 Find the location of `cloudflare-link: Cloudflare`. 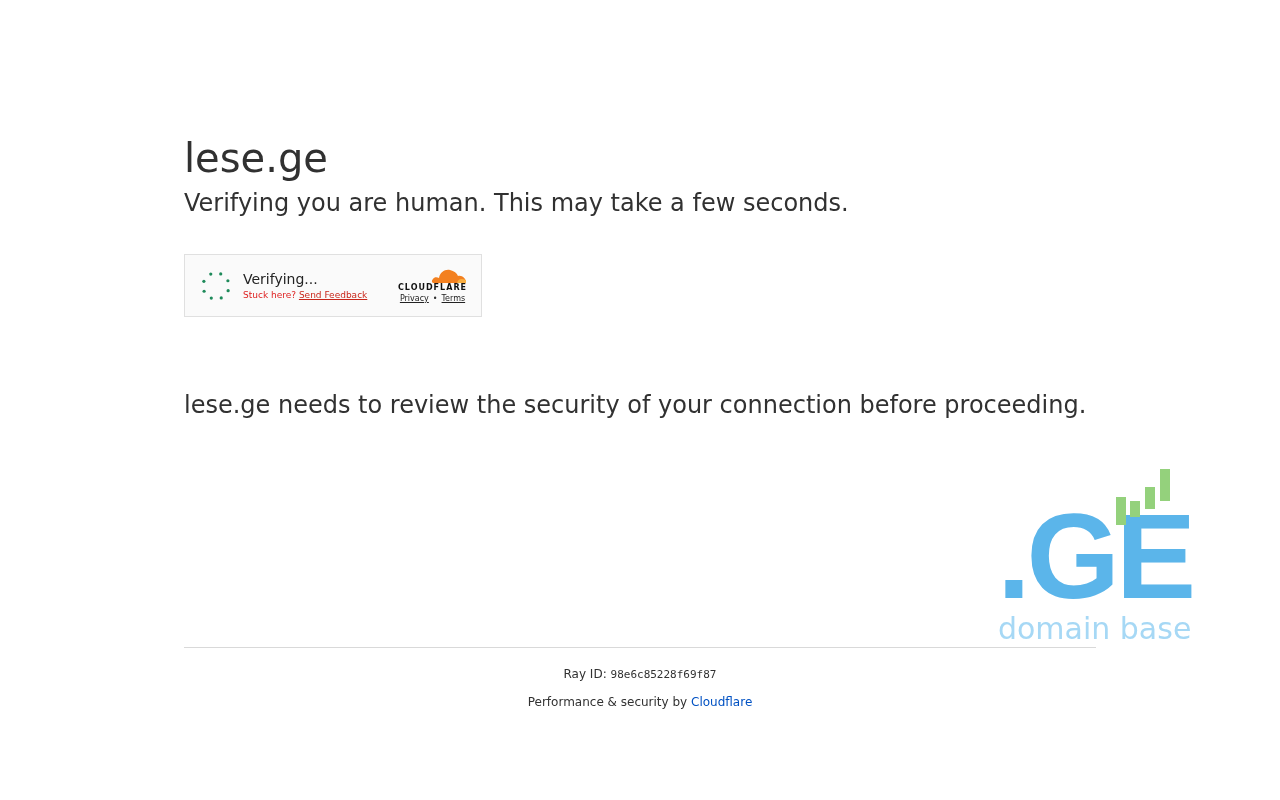

cloudflare-link: Cloudflare is located at coordinates (722, 702).